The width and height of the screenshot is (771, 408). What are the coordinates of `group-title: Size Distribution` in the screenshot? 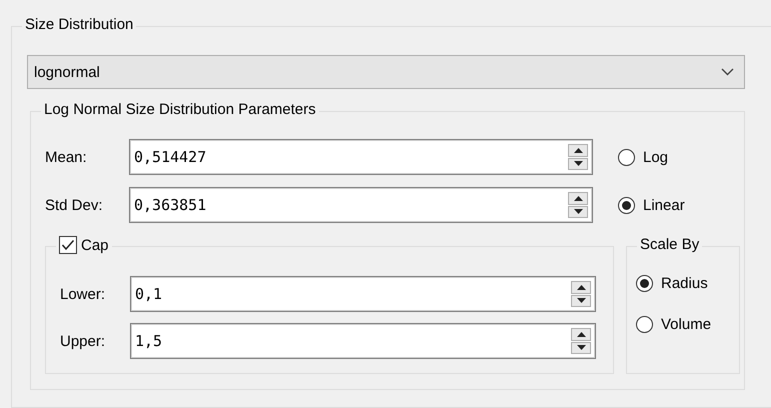 It's located at (79, 24).